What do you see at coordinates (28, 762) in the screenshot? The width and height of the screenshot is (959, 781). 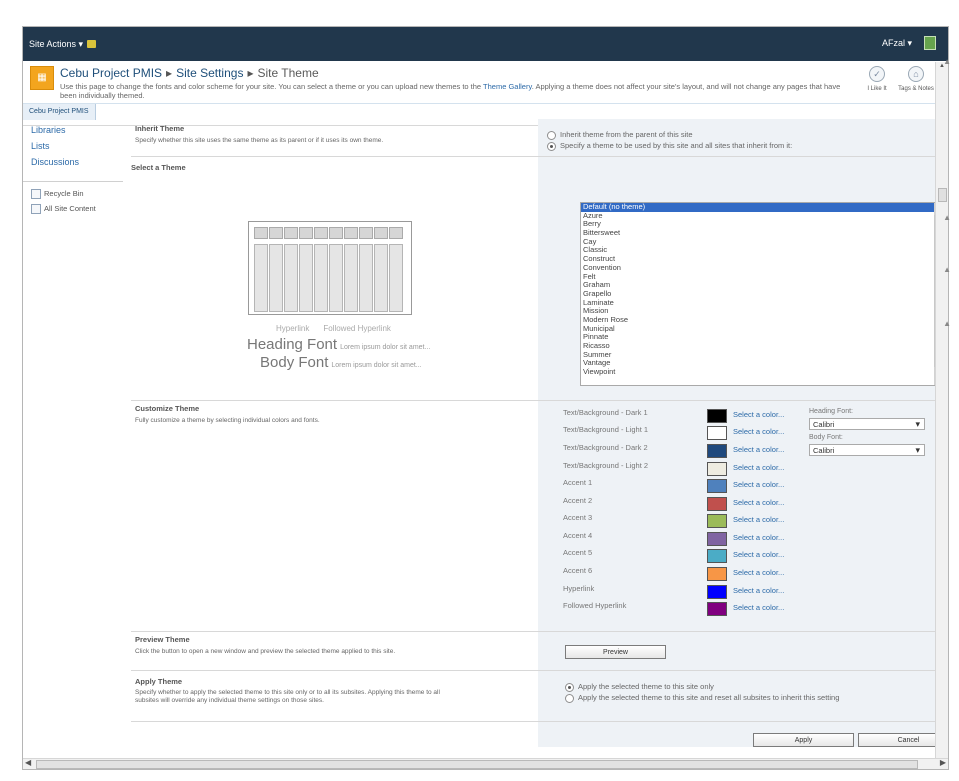 I see `scroll-left-icon: ◀` at bounding box center [28, 762].